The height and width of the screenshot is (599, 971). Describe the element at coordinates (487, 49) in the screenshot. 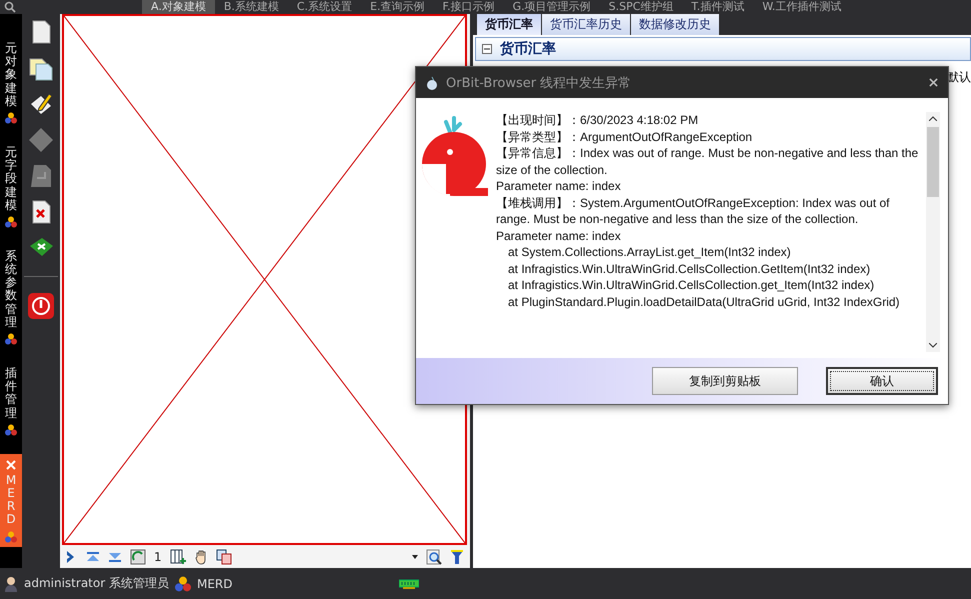

I see `collapse-icon` at that location.